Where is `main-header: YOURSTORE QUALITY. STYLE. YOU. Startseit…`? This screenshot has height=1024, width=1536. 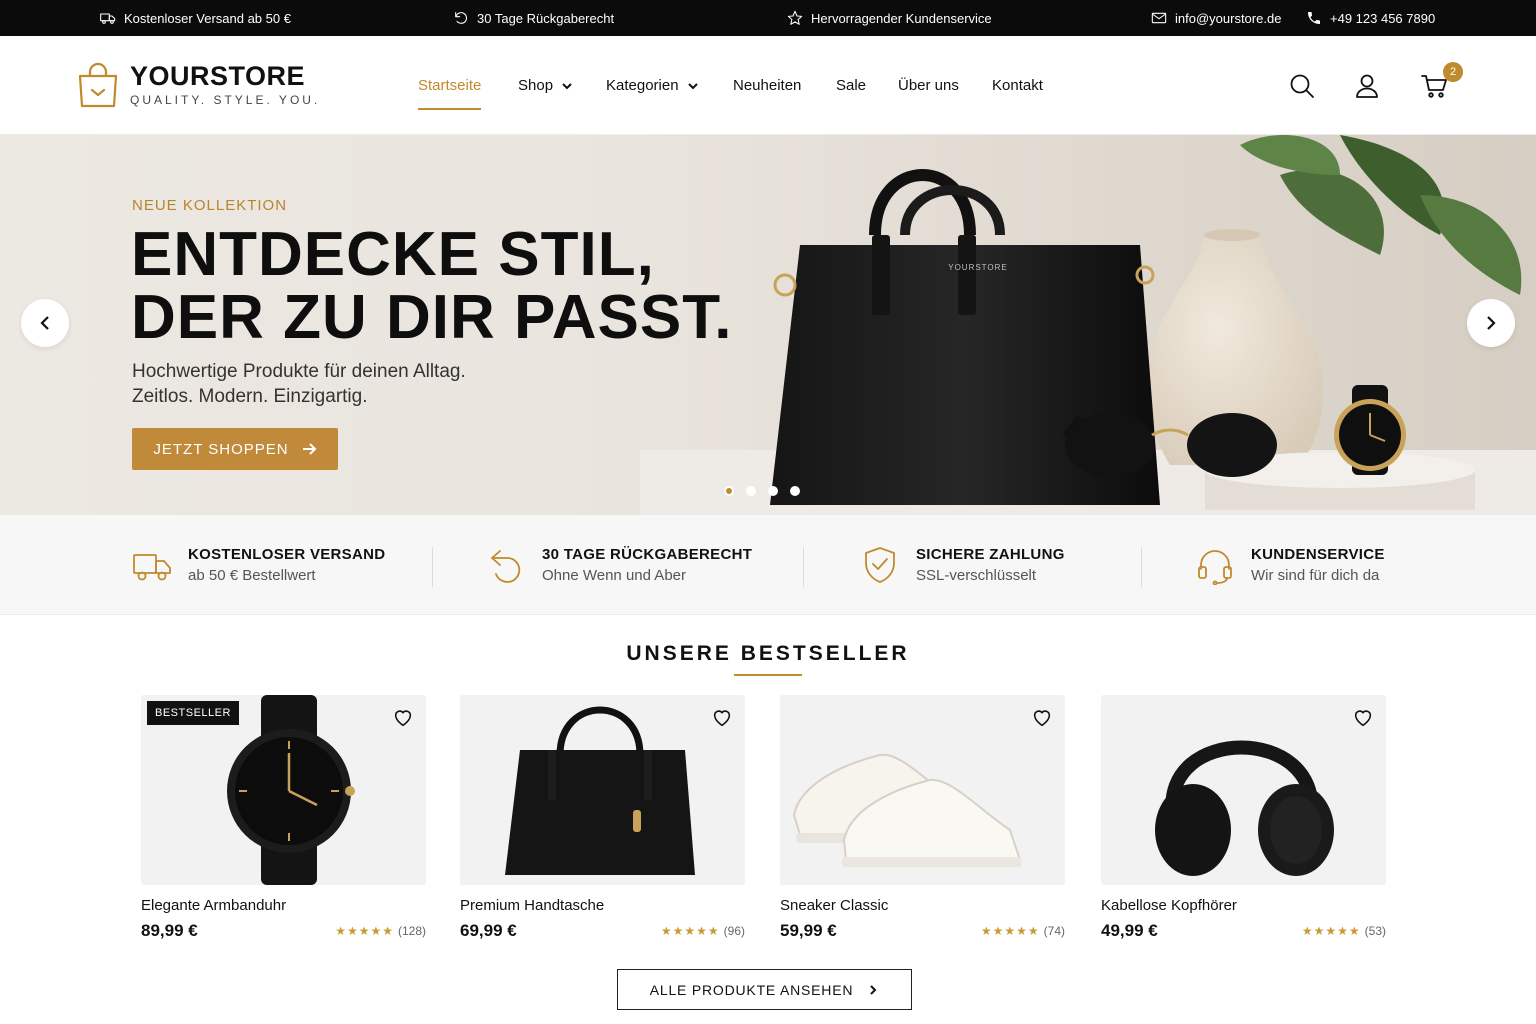
main-header: YOURSTORE QUALITY. STYLE. YOU. Startseit… is located at coordinates (768, 85).